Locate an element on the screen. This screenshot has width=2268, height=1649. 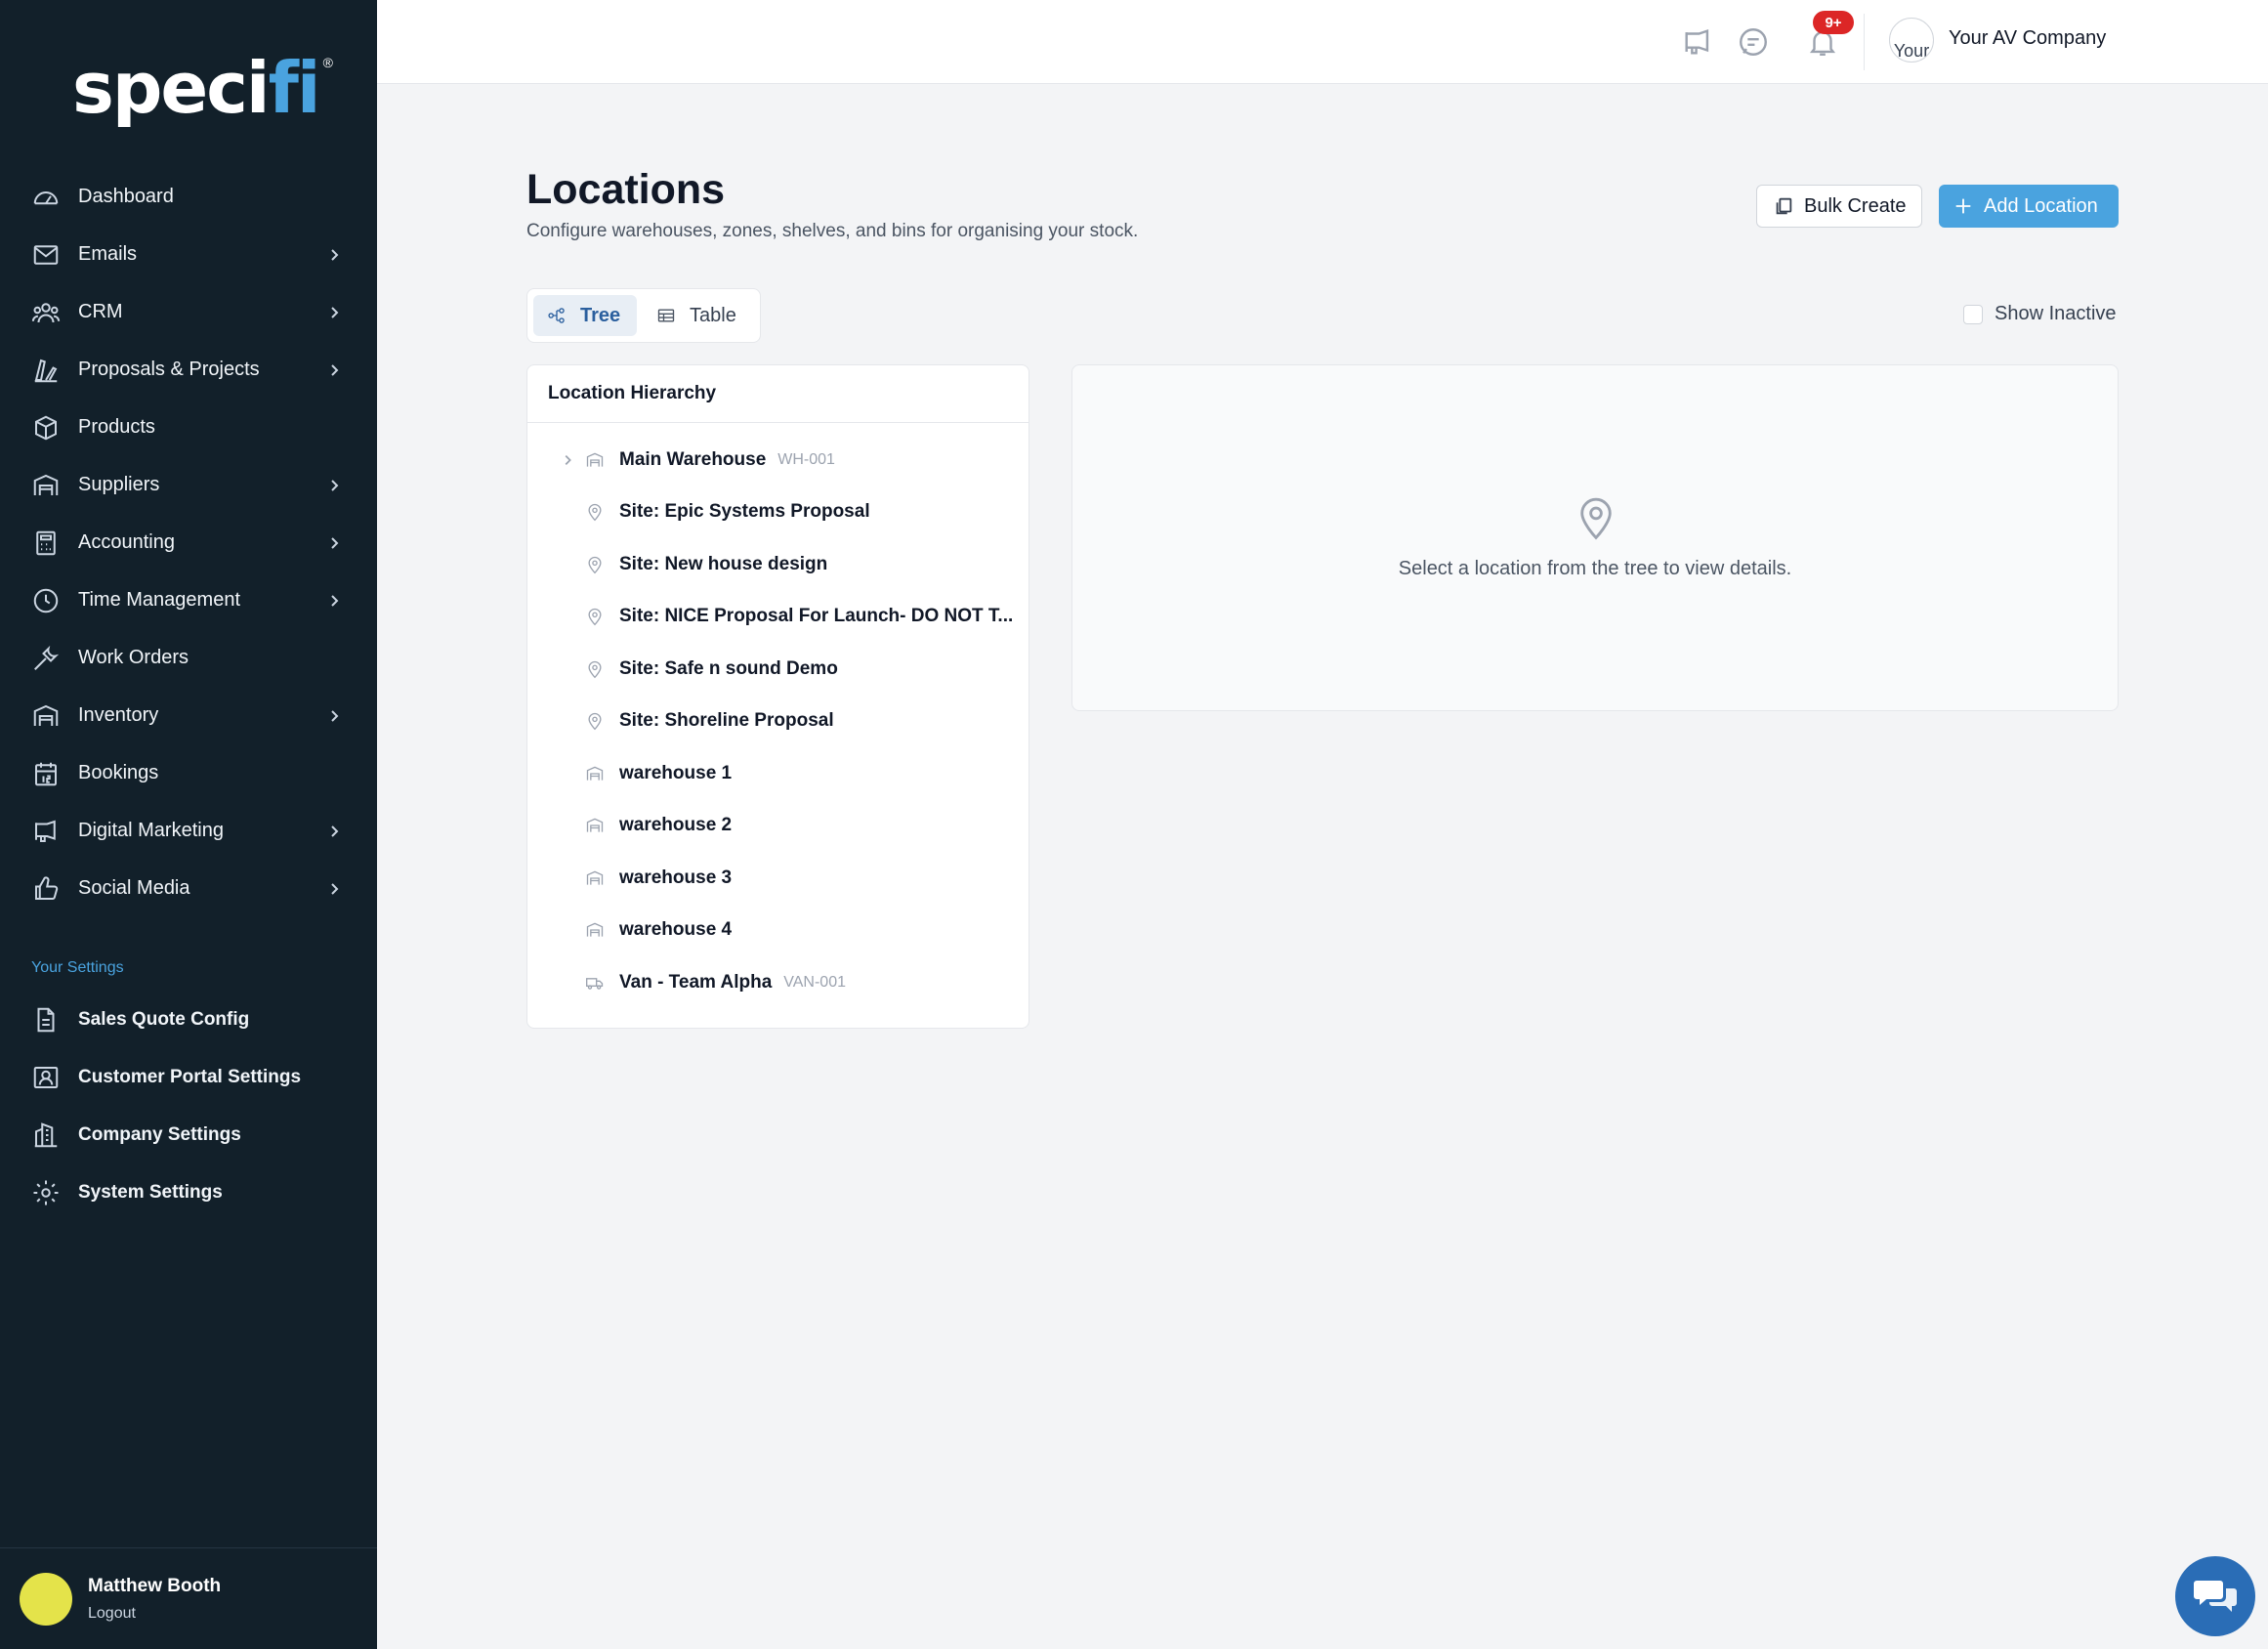
specifi-logo: specifi ® is located at coordinates (202, 88).